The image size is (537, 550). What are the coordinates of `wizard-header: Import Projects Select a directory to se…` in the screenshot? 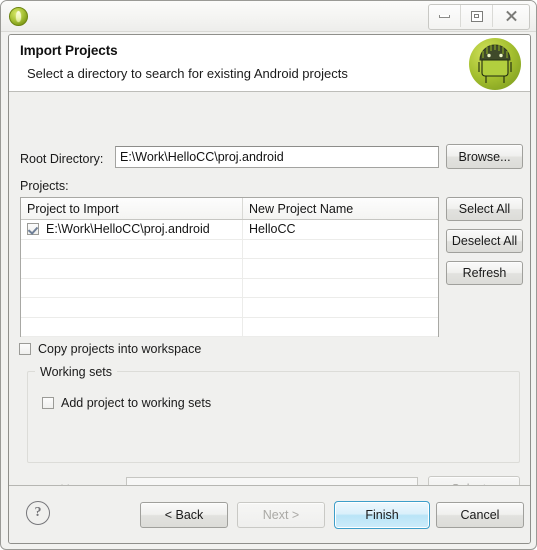 It's located at (269, 63).